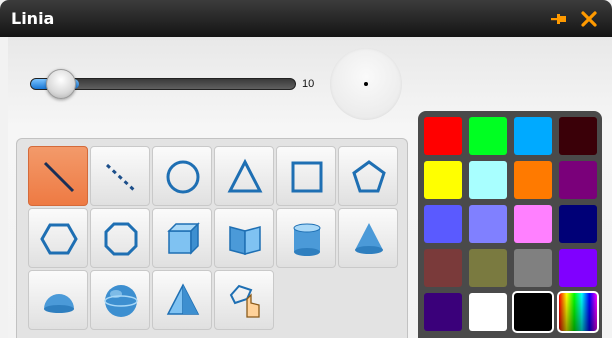 This screenshot has height=338, width=612. I want to click on sphere-icon, so click(121, 301).